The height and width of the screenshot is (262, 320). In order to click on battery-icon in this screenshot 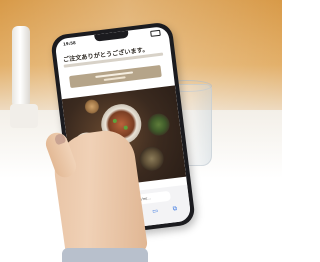, I will do `click(155, 33)`.